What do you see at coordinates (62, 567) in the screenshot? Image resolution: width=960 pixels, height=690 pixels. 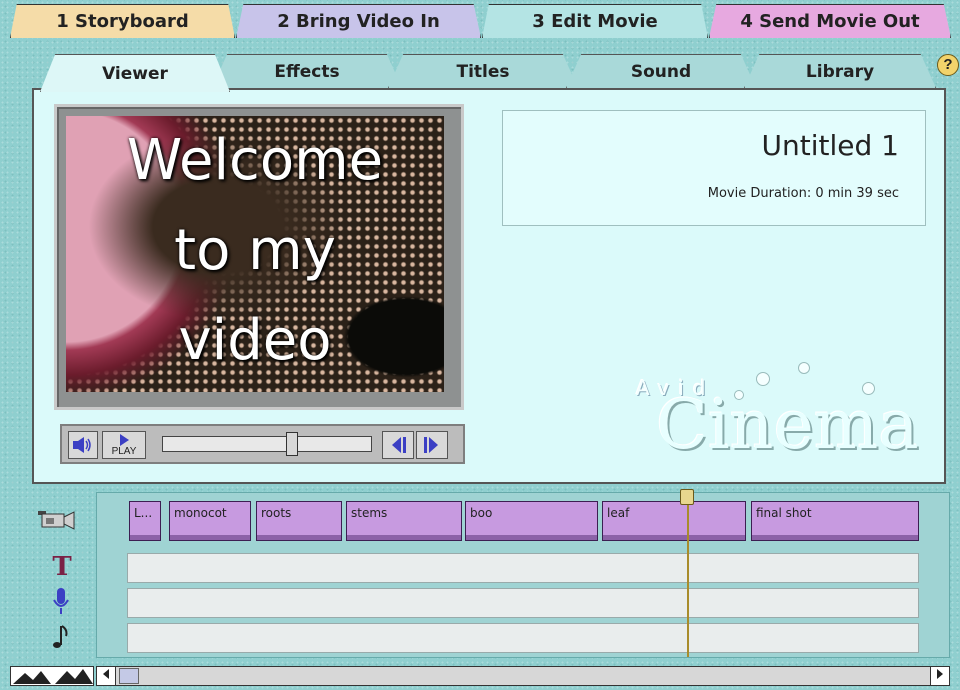 I see `title-track-icon: T` at bounding box center [62, 567].